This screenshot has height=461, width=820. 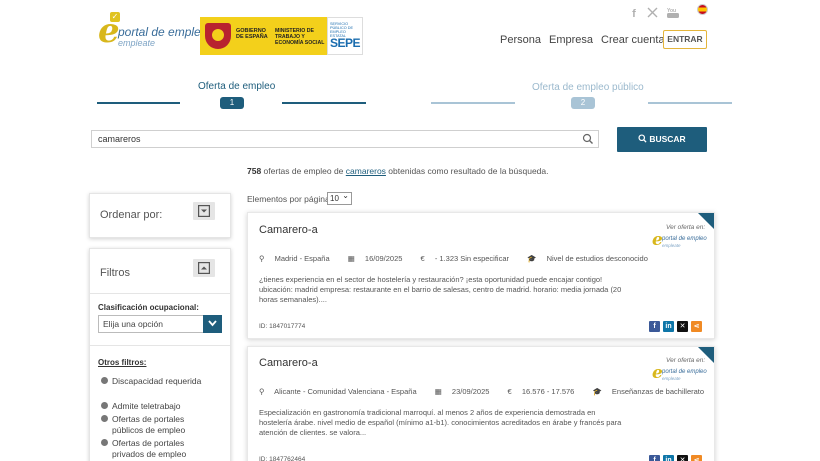 What do you see at coordinates (131, 215) in the screenshot?
I see `sort-label: Ordenar por:` at bounding box center [131, 215].